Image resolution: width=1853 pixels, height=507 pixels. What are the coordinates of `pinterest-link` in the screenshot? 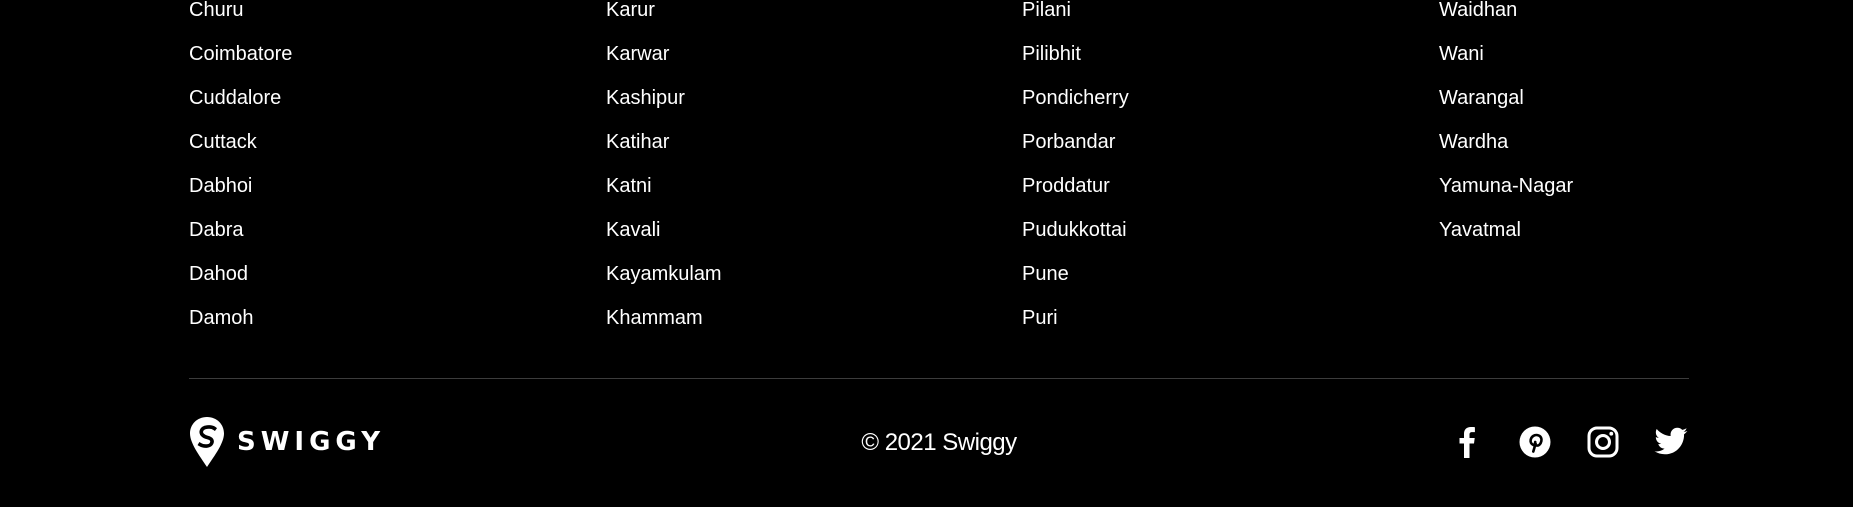 It's located at (1535, 442).